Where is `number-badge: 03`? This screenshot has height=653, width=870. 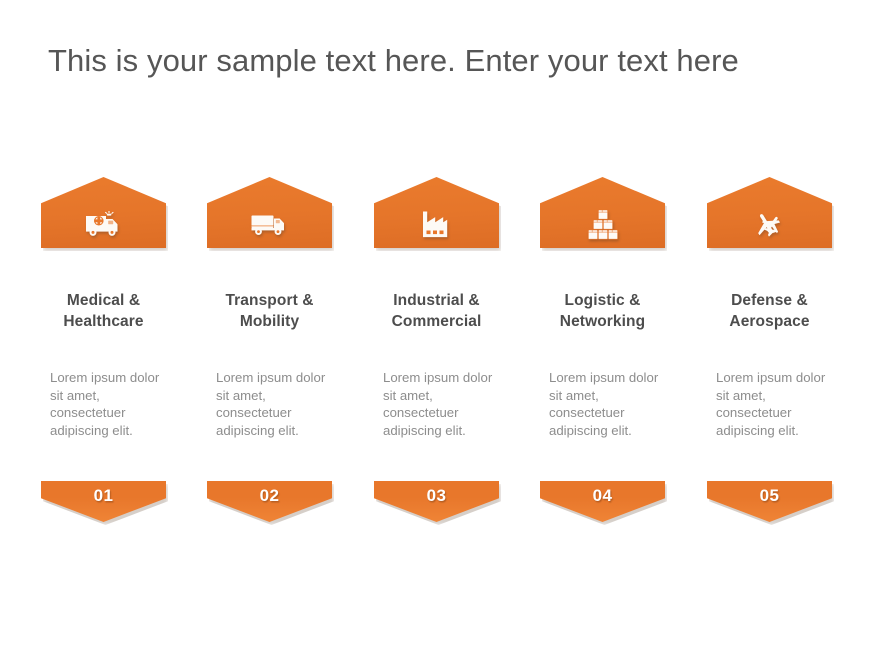 number-badge: 03 is located at coordinates (437, 503).